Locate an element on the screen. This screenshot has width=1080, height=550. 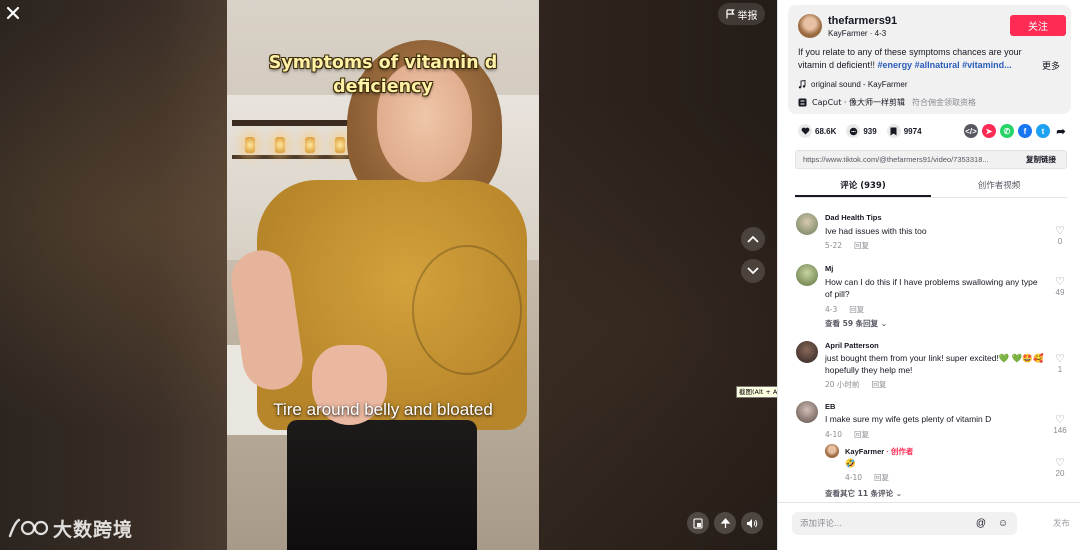
comment-button: 939 is located at coordinates (861, 131).